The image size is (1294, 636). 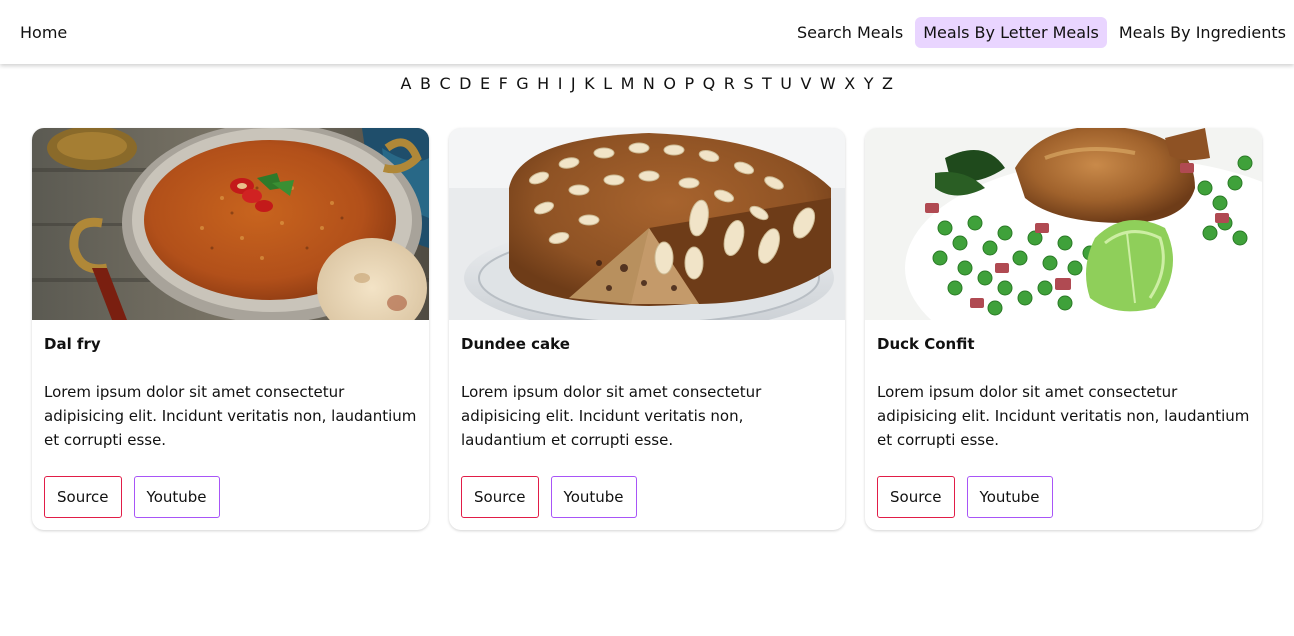 What do you see at coordinates (850, 32) in the screenshot?
I see `nav-search-meals-link: Search Meals` at bounding box center [850, 32].